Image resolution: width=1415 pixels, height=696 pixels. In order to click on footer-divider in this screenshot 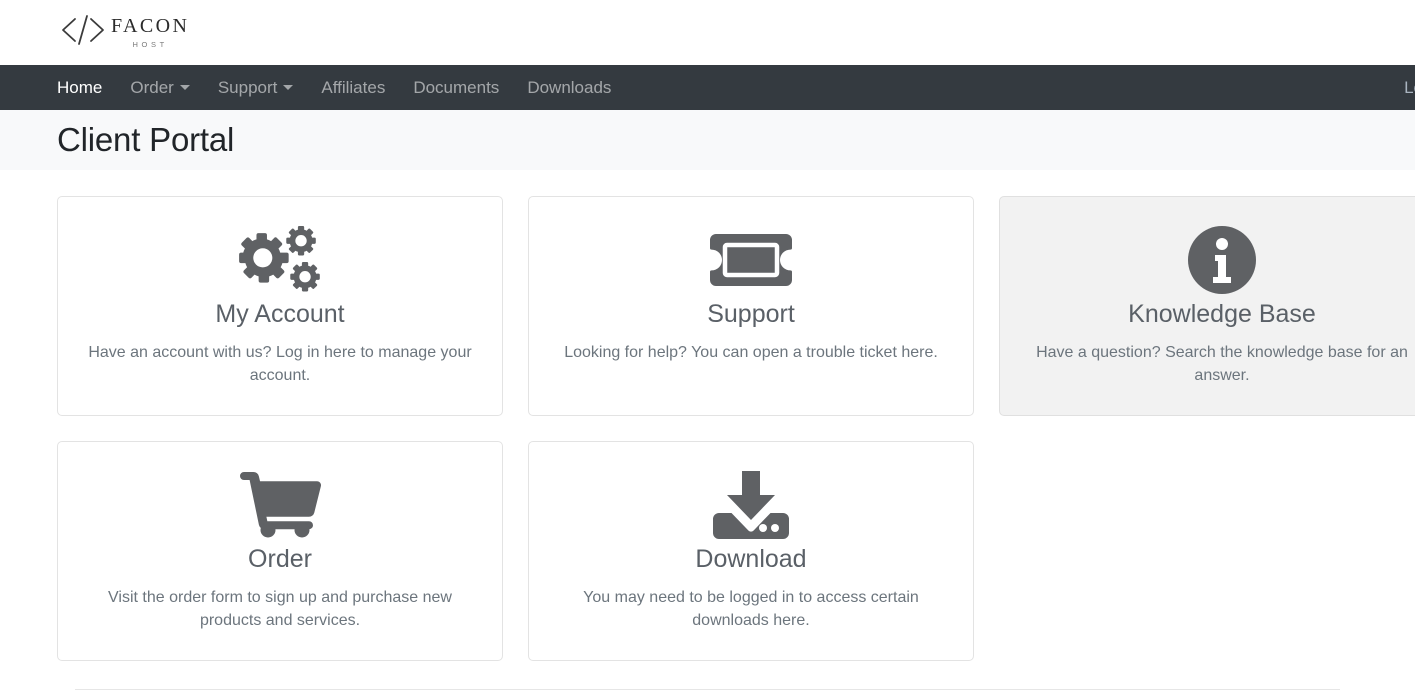, I will do `click(707, 689)`.